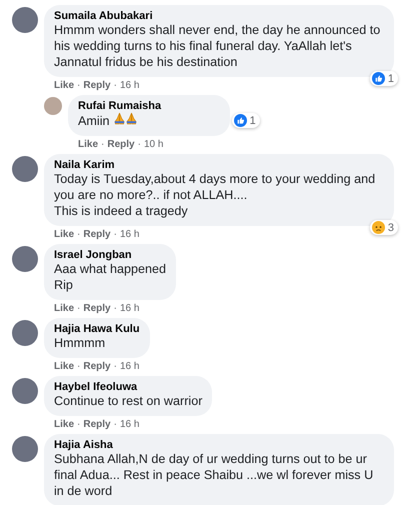  I want to click on reaction-count: 3, so click(384, 227).